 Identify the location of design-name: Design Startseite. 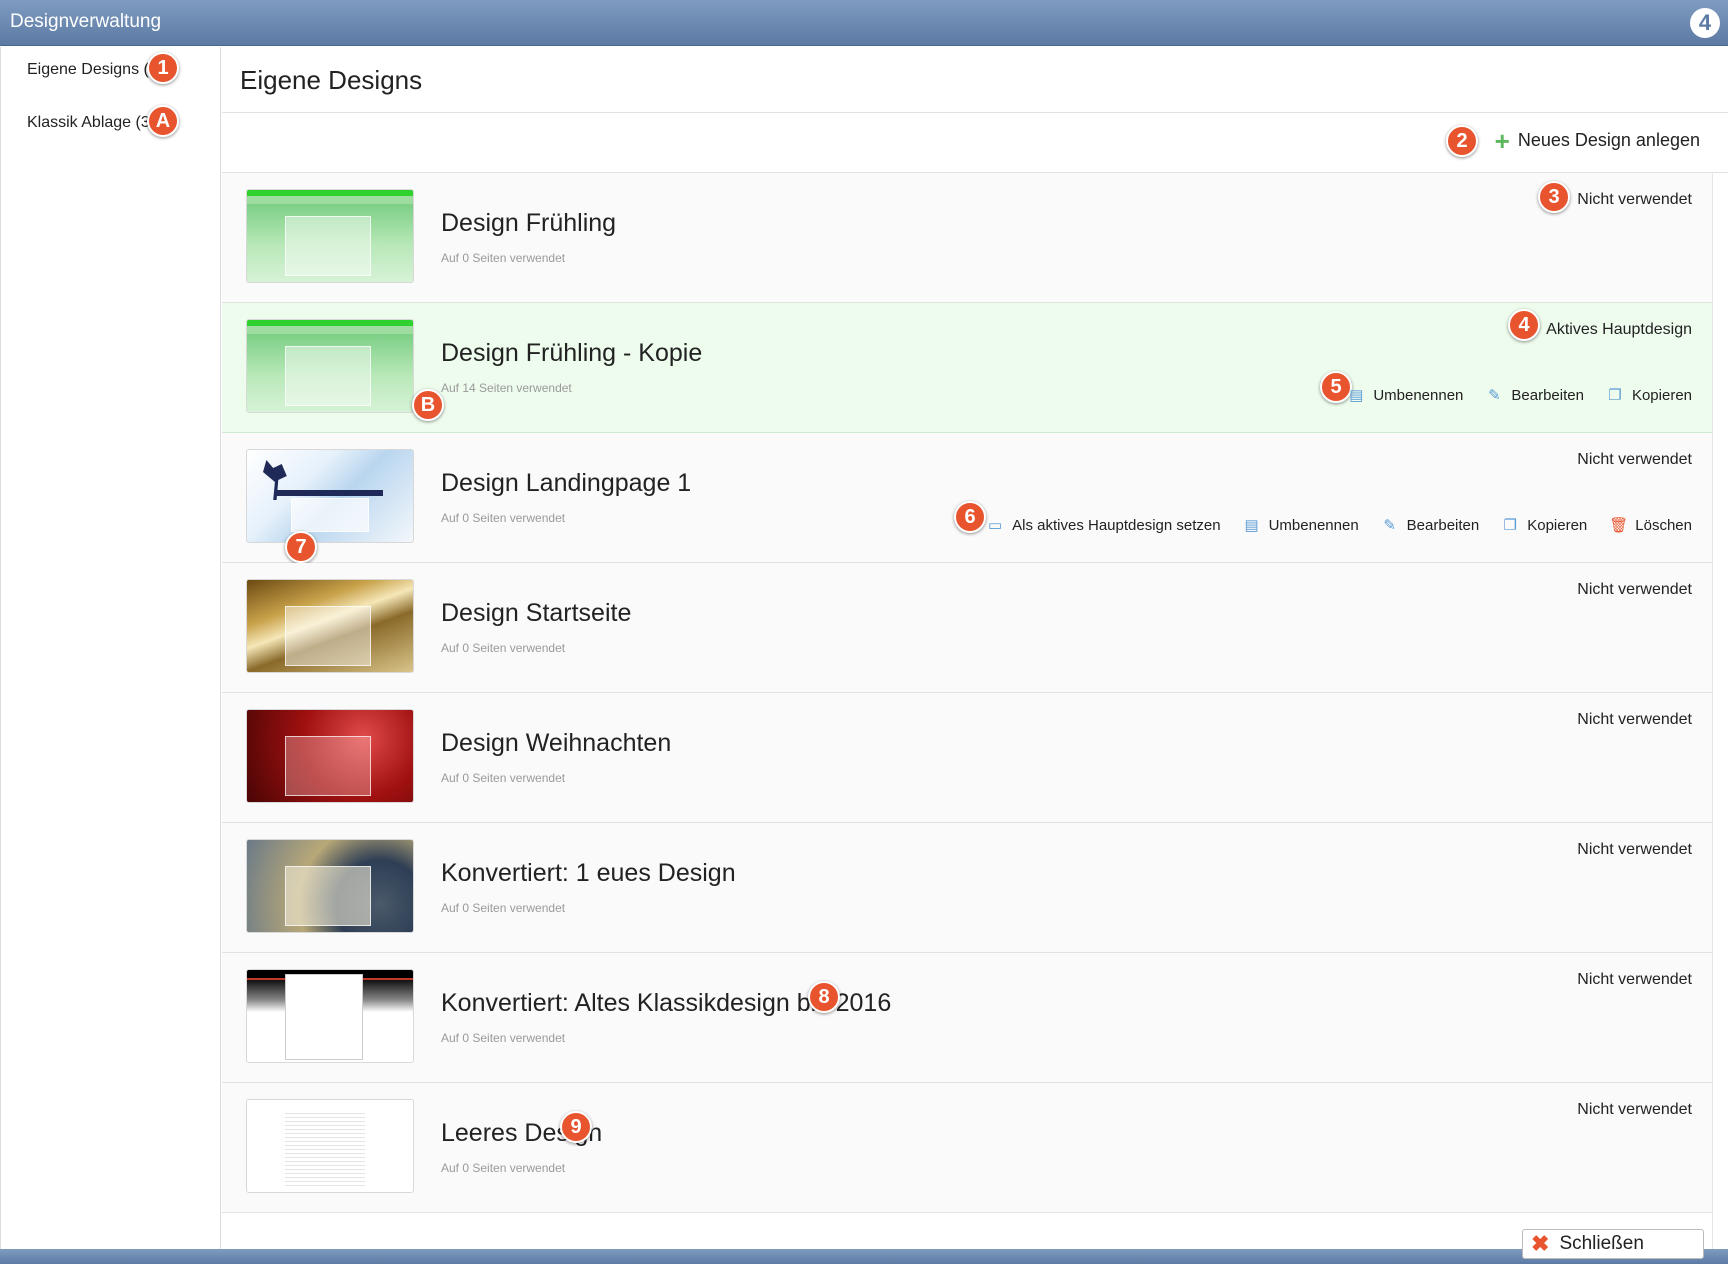
(536, 613).